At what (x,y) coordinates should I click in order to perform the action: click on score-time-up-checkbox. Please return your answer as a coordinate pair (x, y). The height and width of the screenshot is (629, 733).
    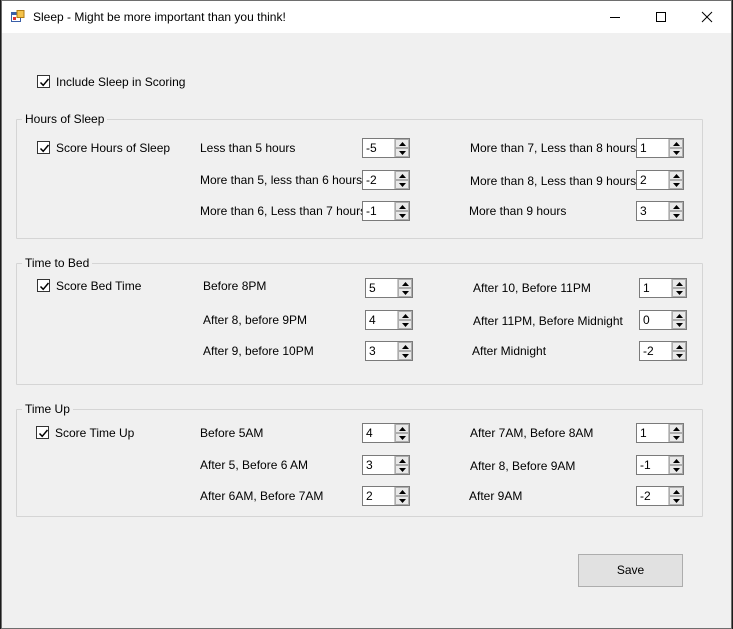
    Looking at the image, I should click on (42, 432).